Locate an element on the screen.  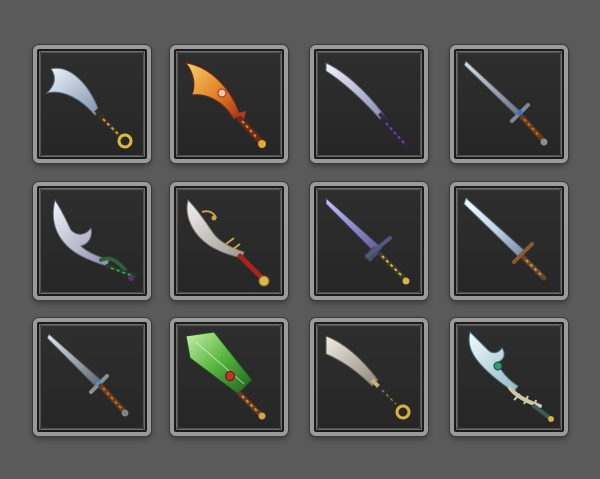
katana-icon is located at coordinates (367, 105).